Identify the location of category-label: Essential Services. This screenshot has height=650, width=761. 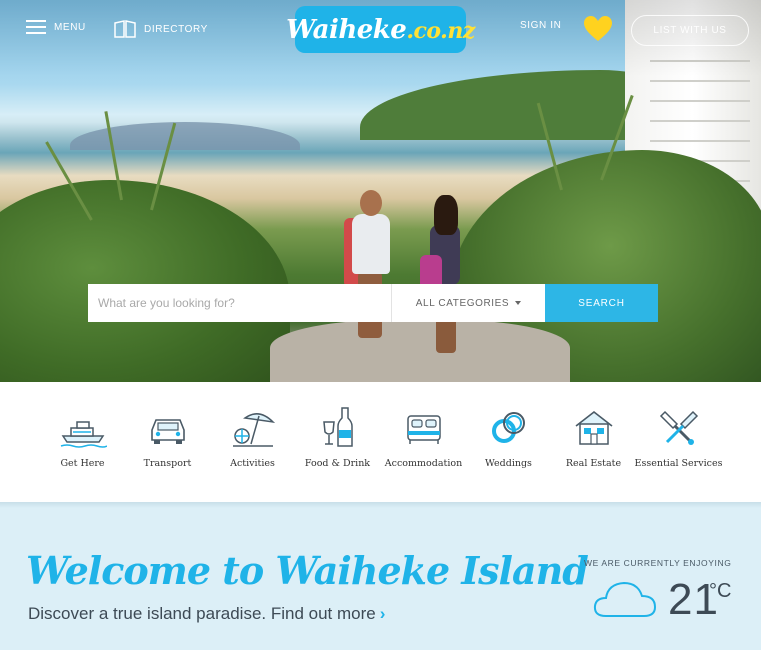
(678, 463).